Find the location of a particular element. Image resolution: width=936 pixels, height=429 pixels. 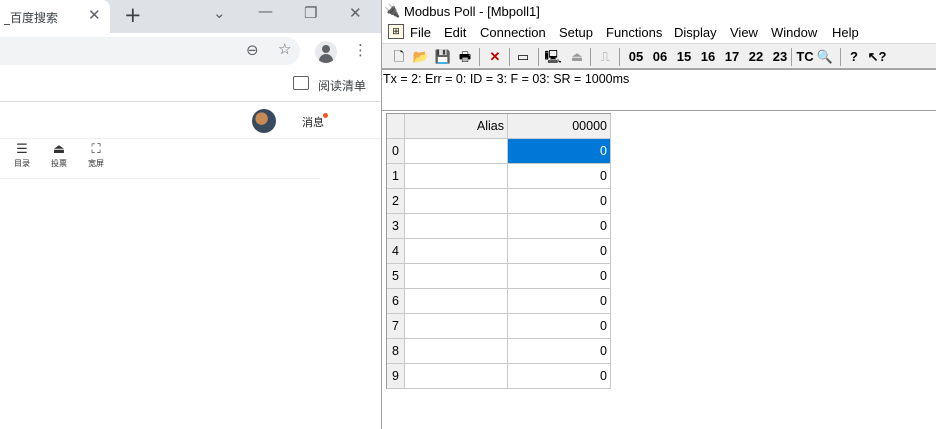

function-17-button: 17 is located at coordinates (732, 56).